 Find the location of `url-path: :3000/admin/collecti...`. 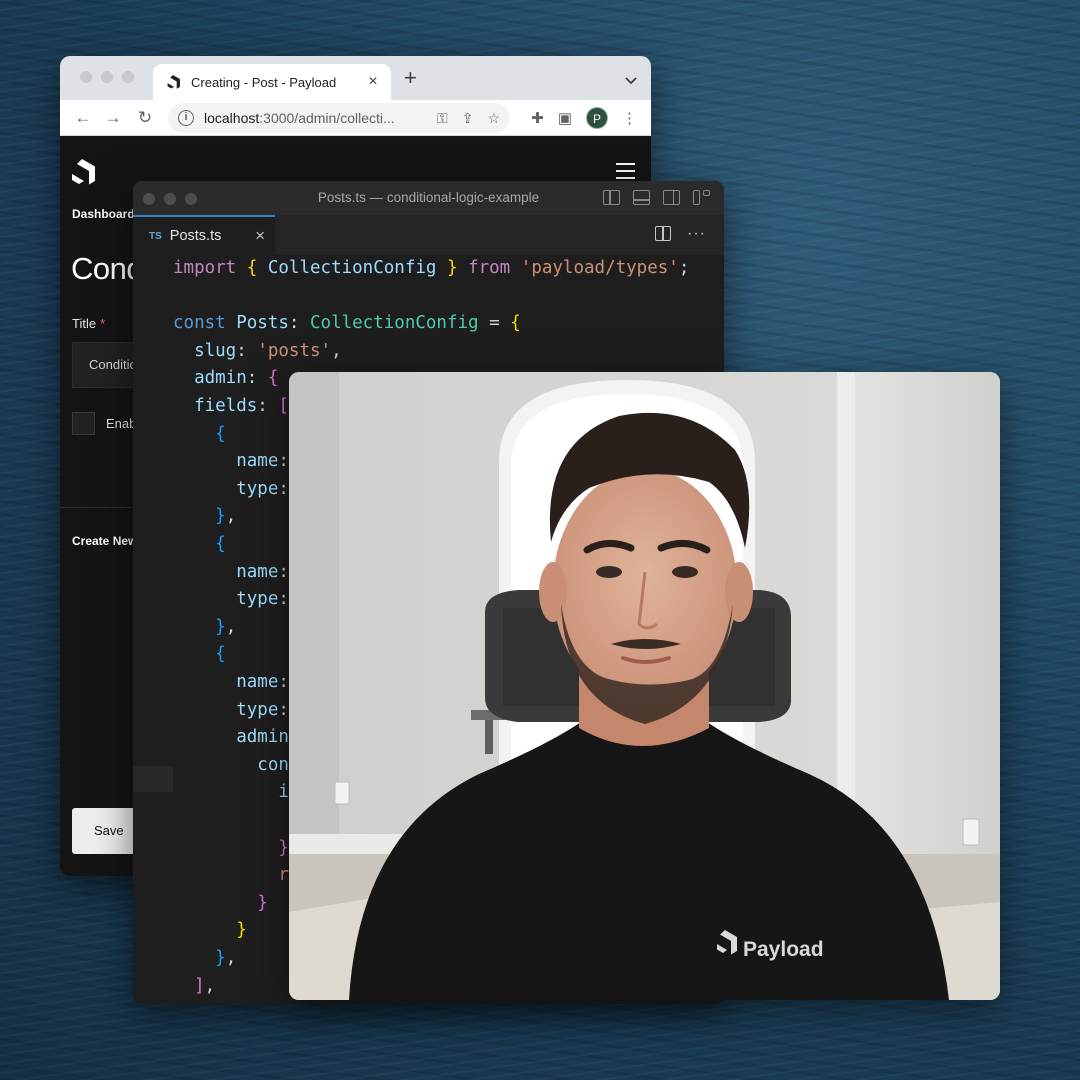

url-path: :3000/admin/collecti... is located at coordinates (327, 118).